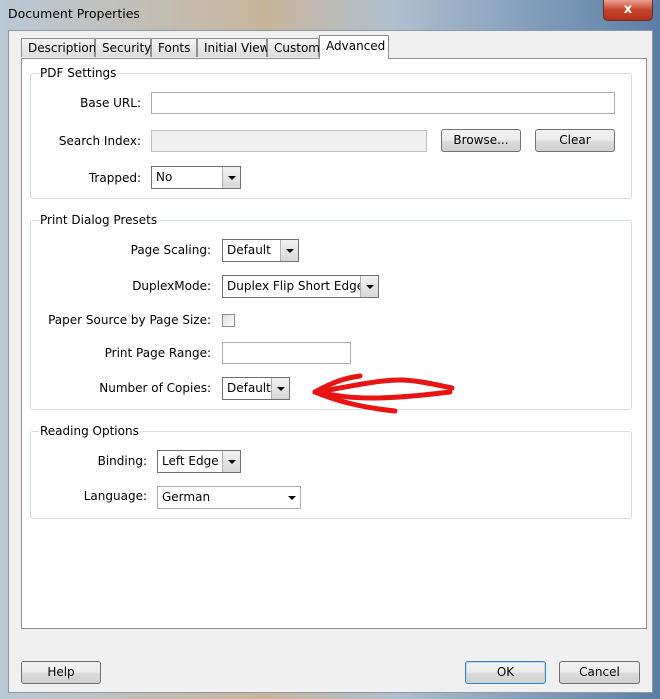  I want to click on tab-advanced: Advanced, so click(354, 47).